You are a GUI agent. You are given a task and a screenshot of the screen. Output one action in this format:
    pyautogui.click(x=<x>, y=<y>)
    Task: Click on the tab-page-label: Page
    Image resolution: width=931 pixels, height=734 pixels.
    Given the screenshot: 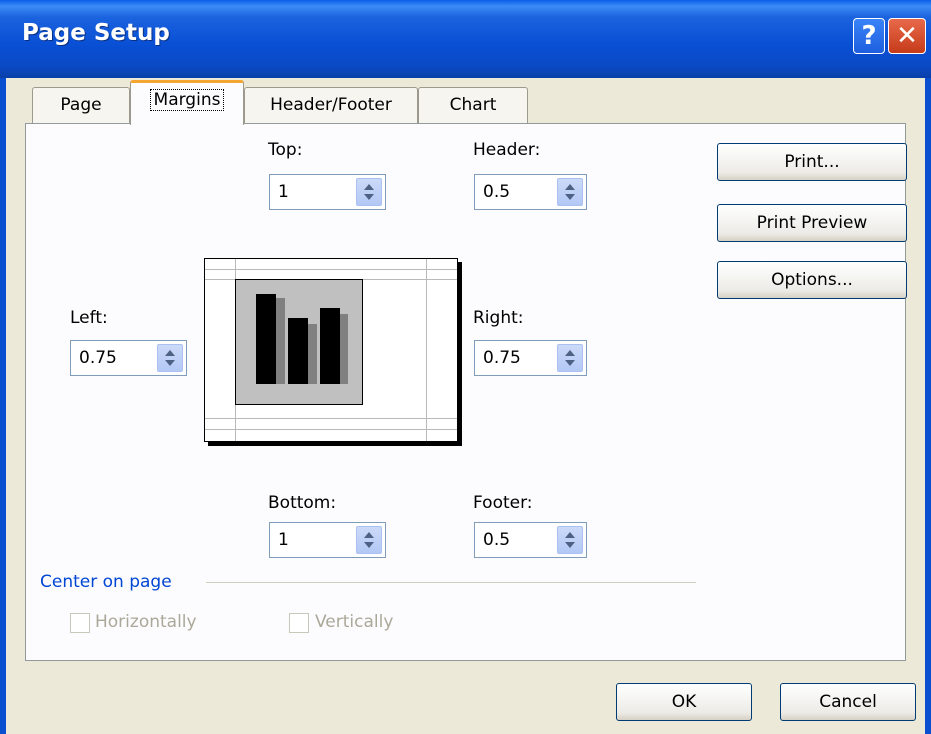 What is the action you would take?
    pyautogui.click(x=81, y=105)
    